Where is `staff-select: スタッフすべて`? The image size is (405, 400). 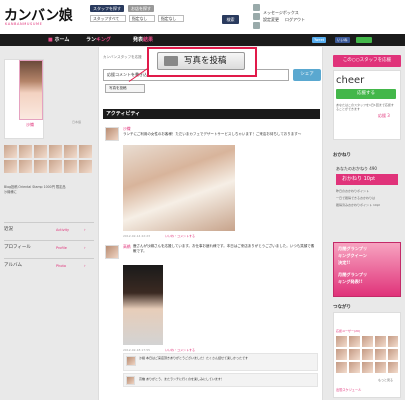
staff-select: スタッフすべて is located at coordinates (108, 18).